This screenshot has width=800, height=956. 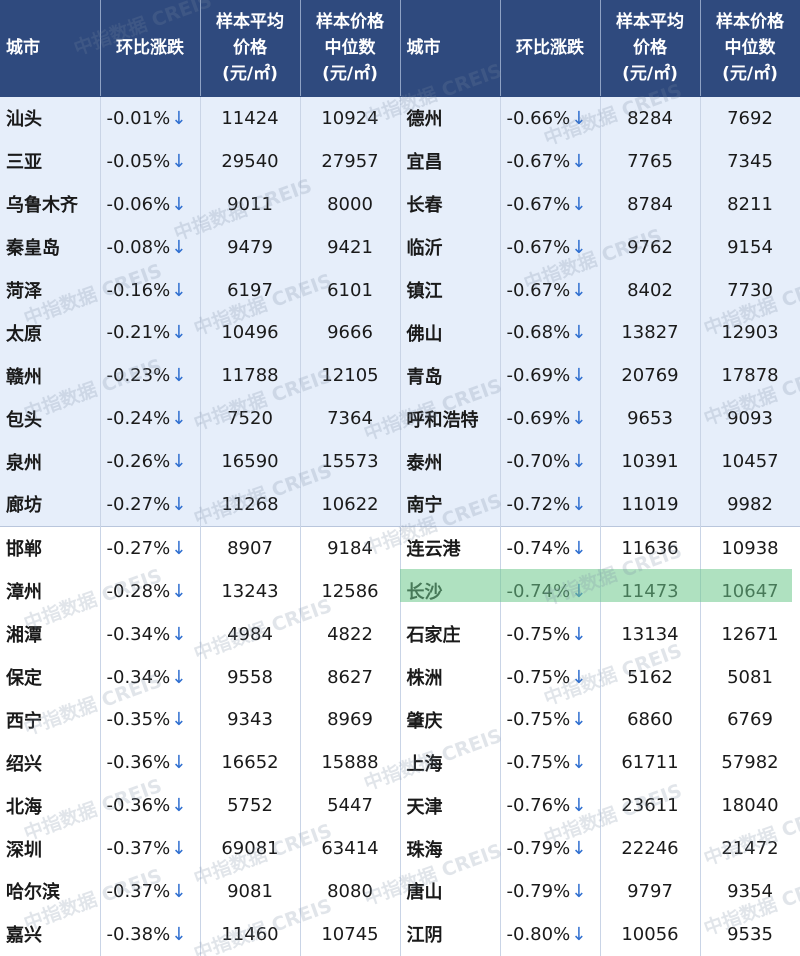 What do you see at coordinates (650, 419) in the screenshot?
I see `cell-avg-price: 9653` at bounding box center [650, 419].